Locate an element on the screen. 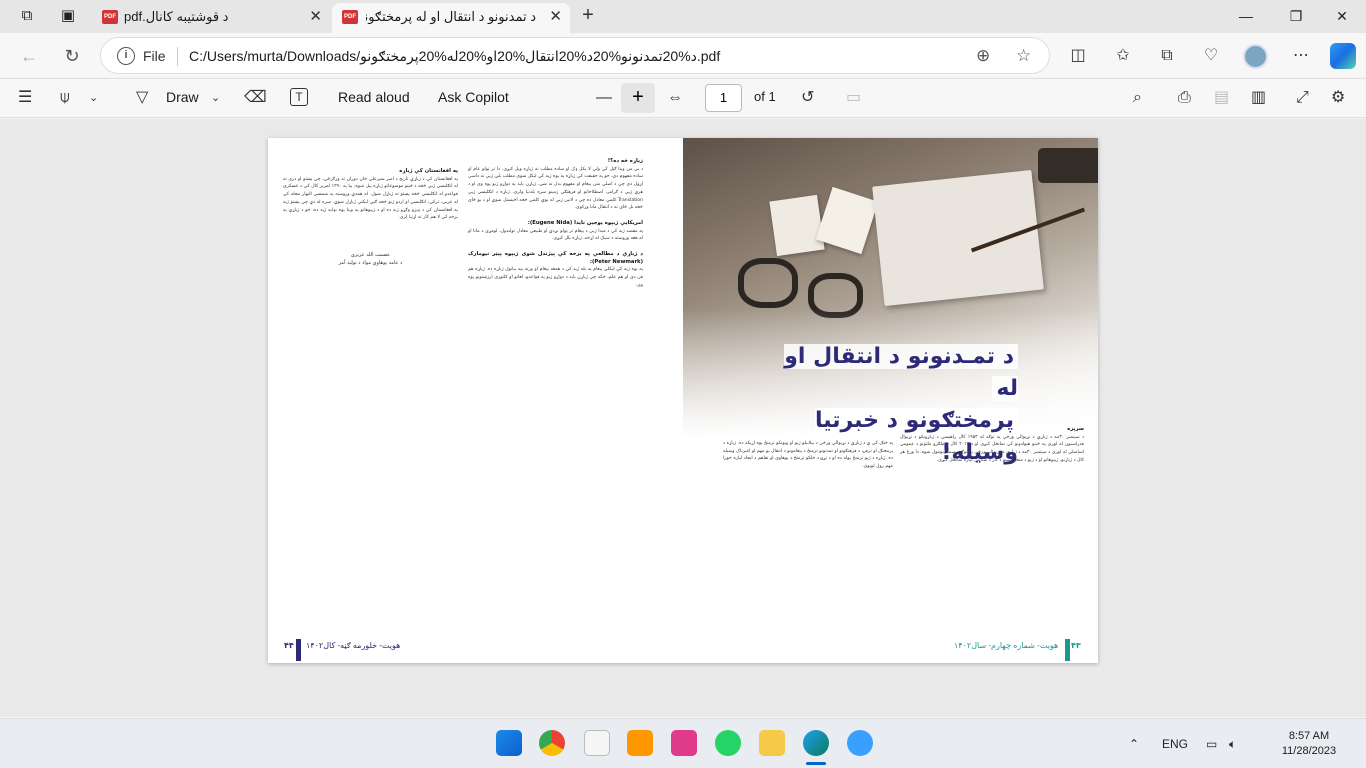  page-number-left: ۴۴ is located at coordinates (289, 645).